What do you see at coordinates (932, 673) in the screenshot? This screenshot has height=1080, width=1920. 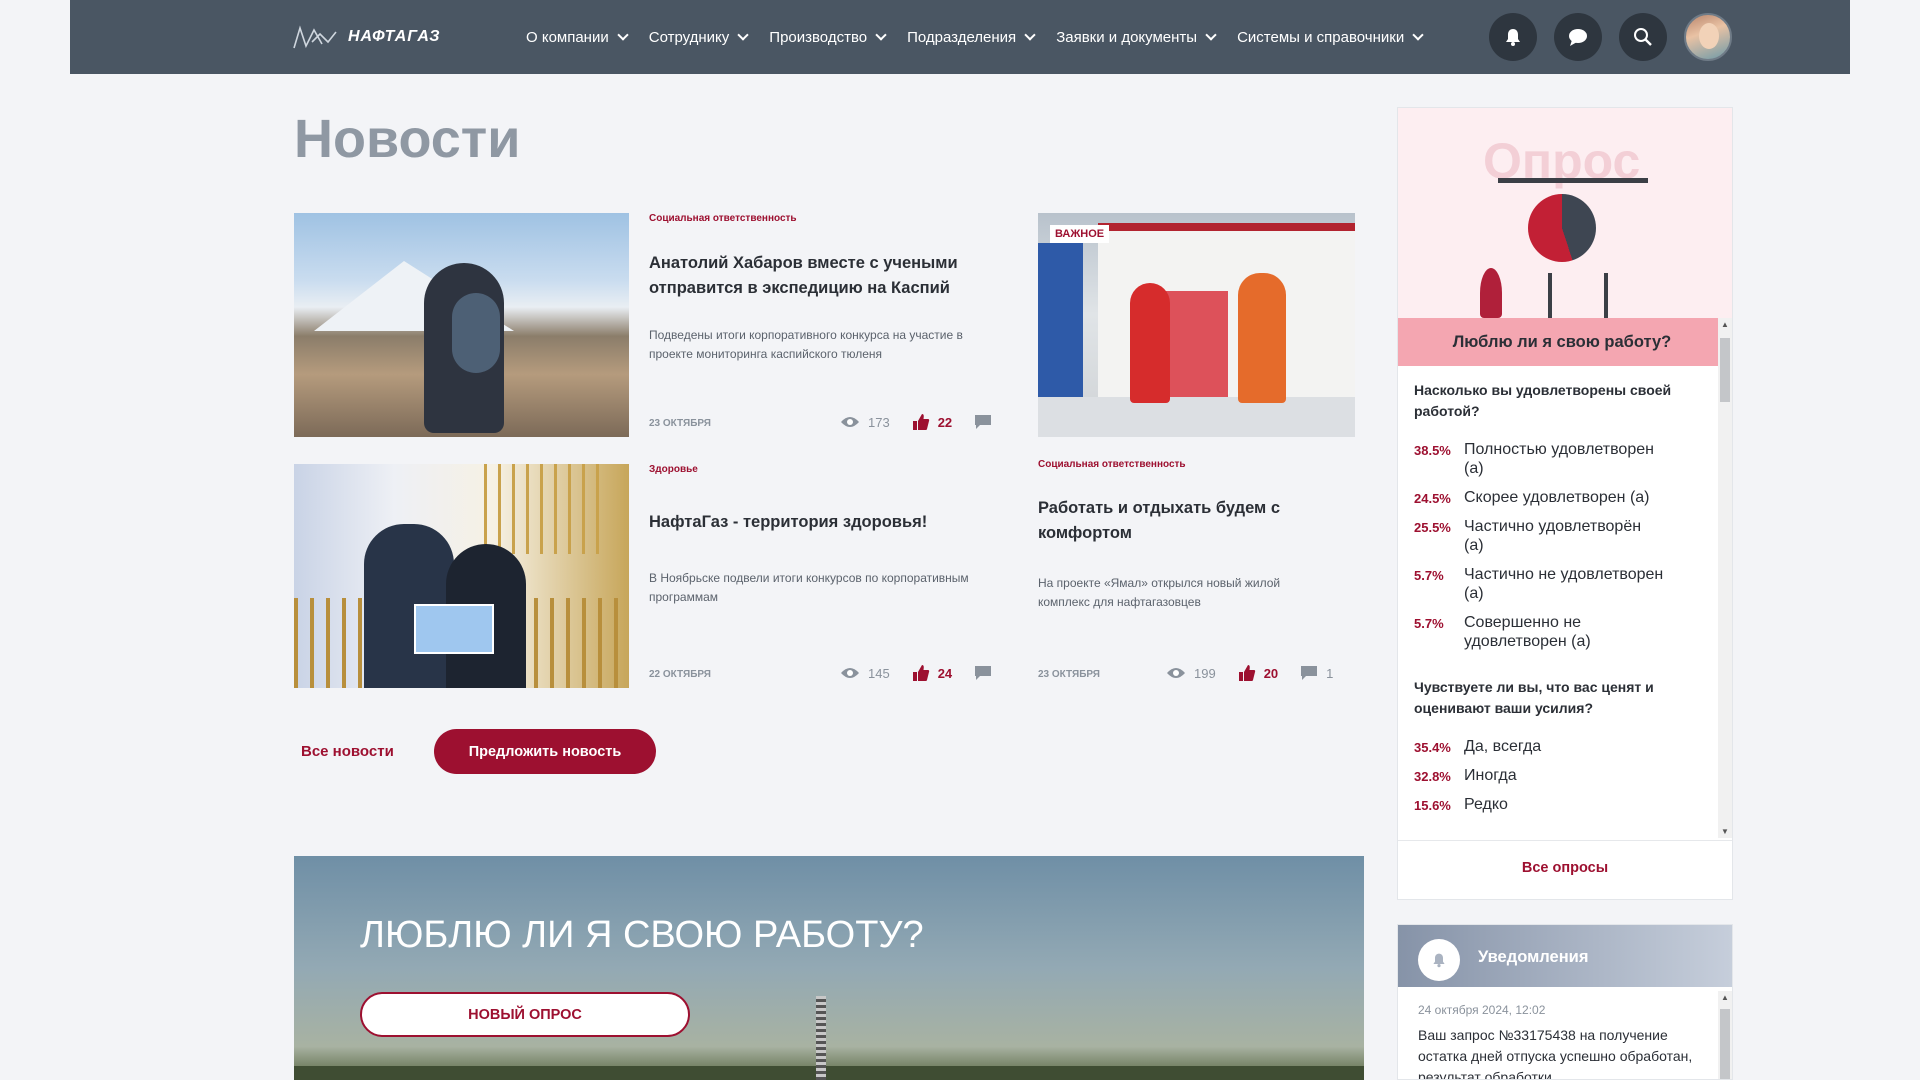 I see `like-button: 24` at bounding box center [932, 673].